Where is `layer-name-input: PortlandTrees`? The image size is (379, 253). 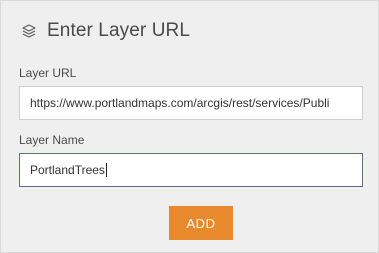 layer-name-input: PortlandTrees is located at coordinates (191, 170).